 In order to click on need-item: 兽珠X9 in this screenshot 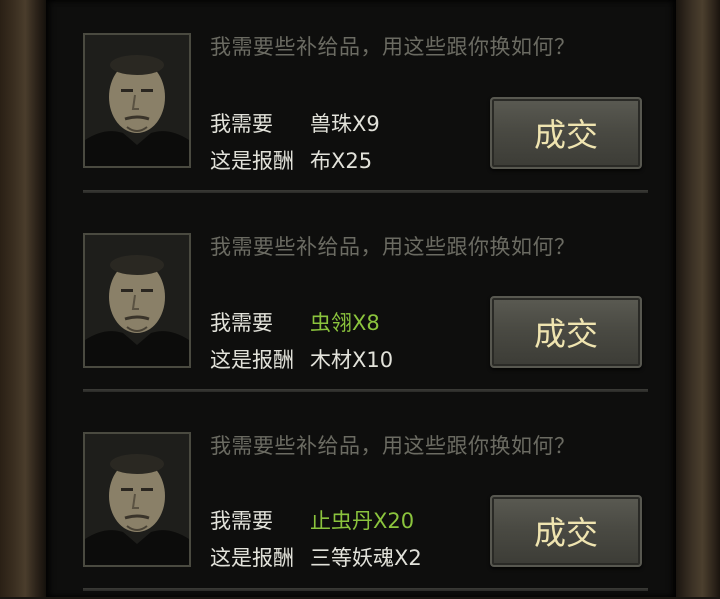, I will do `click(345, 124)`.